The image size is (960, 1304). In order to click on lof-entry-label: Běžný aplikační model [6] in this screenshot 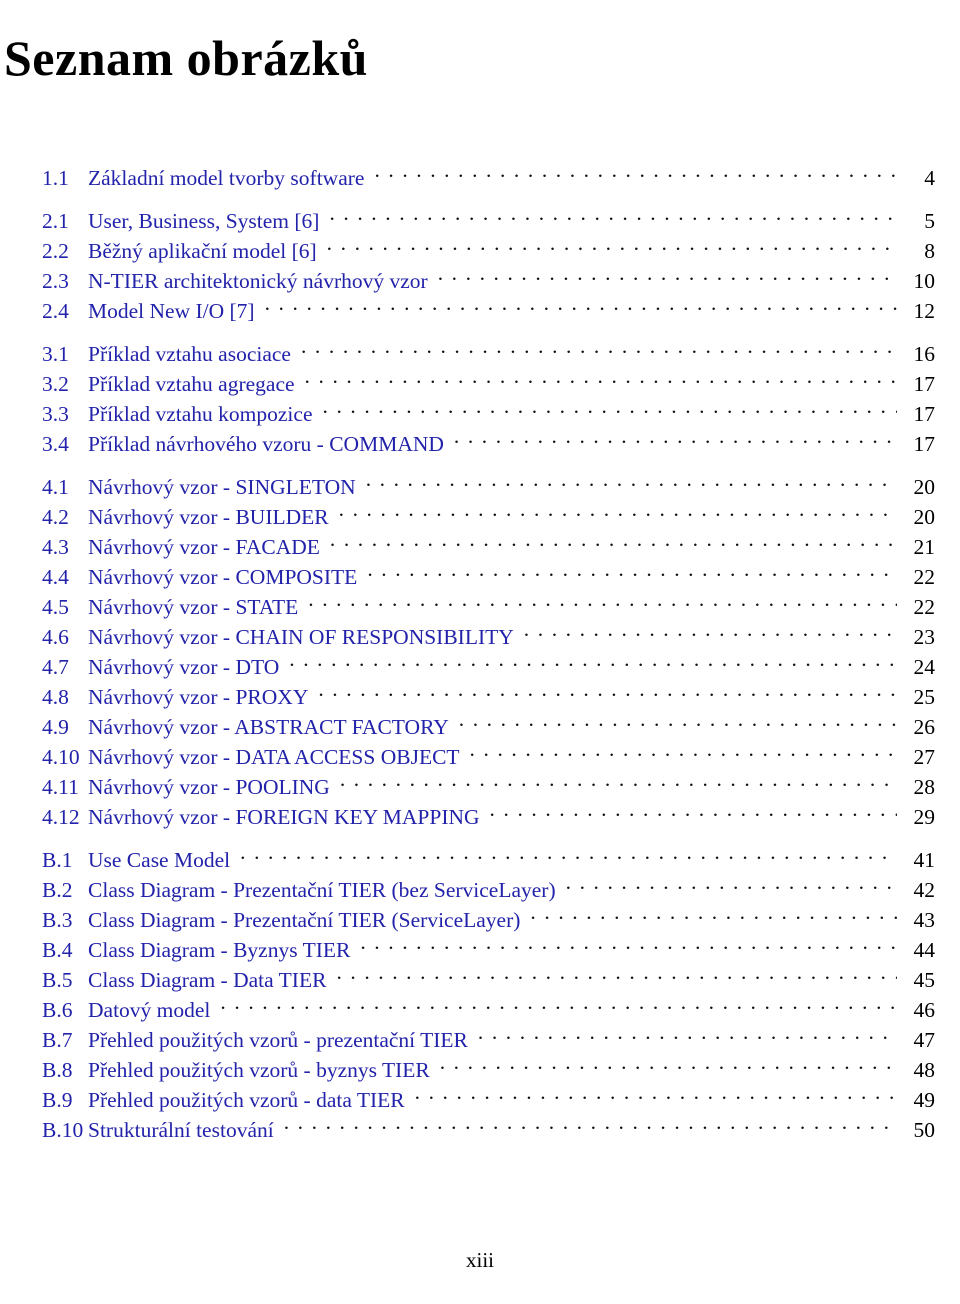, I will do `click(202, 251)`.